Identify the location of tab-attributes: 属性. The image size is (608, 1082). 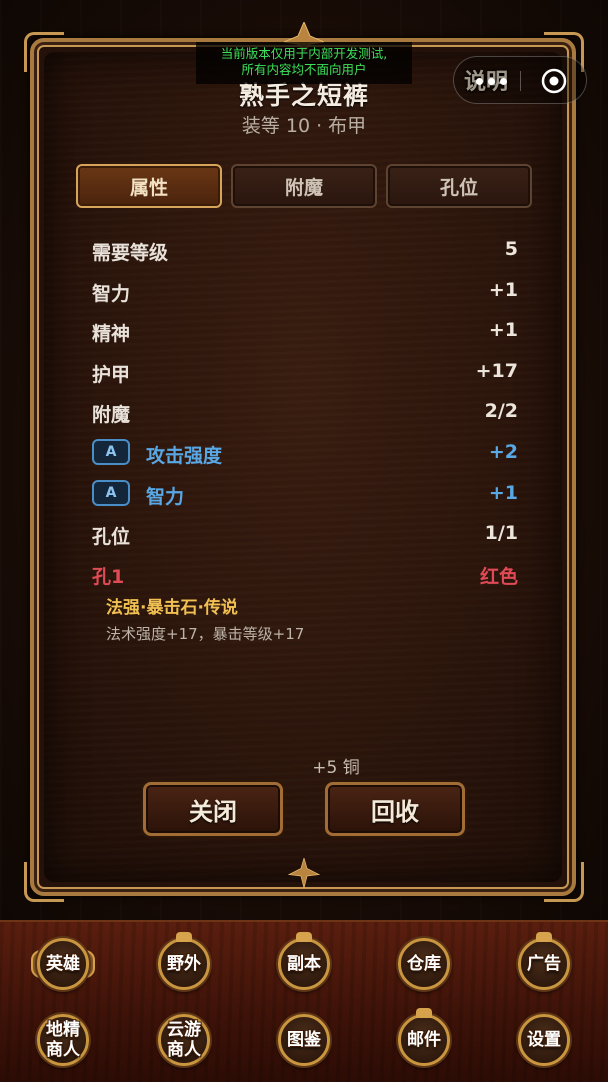
(149, 186).